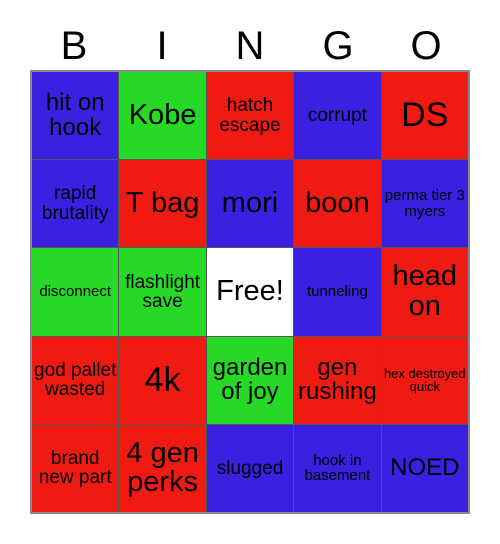  I want to click on bingo-cell: perma tier 3 myers, so click(424, 204).